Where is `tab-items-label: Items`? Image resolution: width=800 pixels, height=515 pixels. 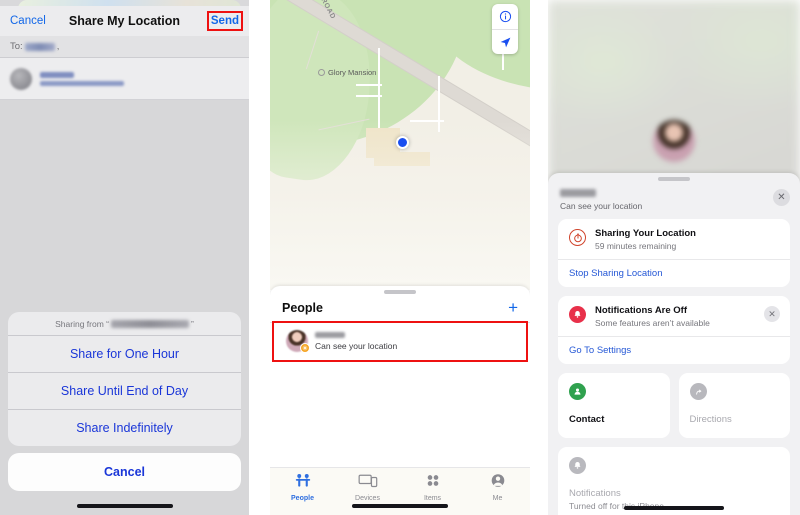 tab-items-label: Items is located at coordinates (432, 498).